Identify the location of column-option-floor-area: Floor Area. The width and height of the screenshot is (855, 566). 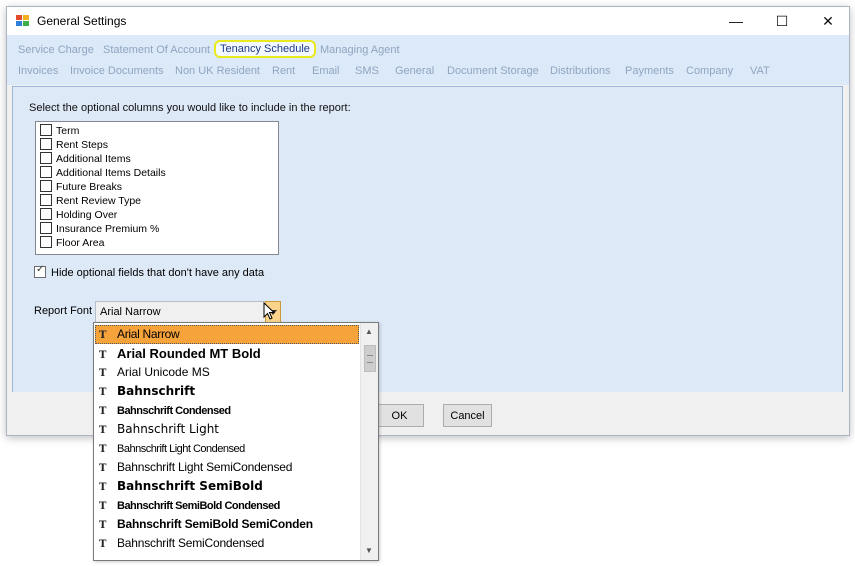
(72, 242).